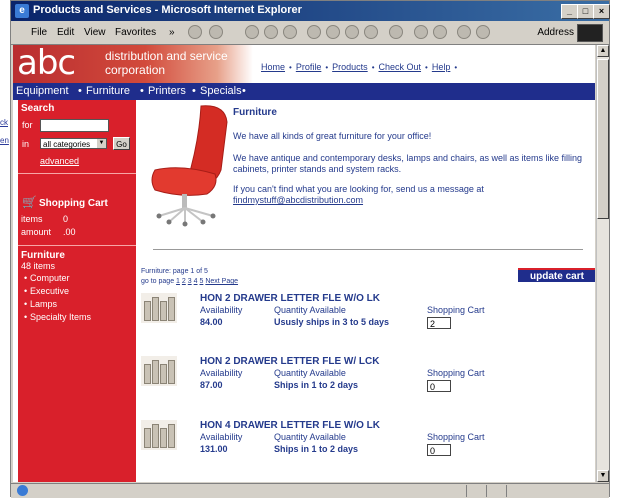  What do you see at coordinates (290, 32) in the screenshot?
I see `home-icon` at bounding box center [290, 32].